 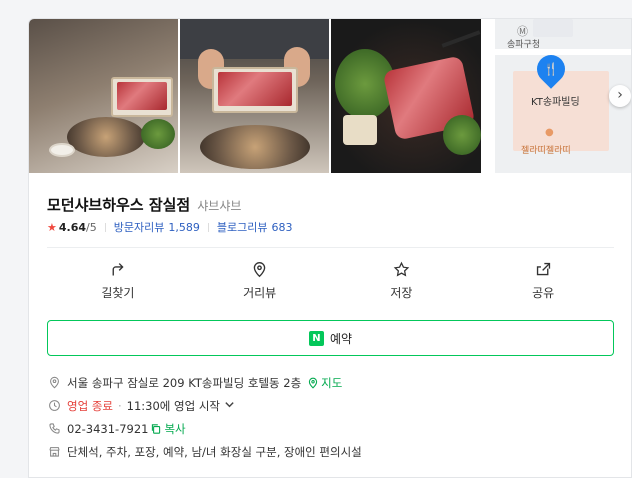 What do you see at coordinates (118, 204) in the screenshot?
I see `place-title: 모던샤브하우스 잠실점` at bounding box center [118, 204].